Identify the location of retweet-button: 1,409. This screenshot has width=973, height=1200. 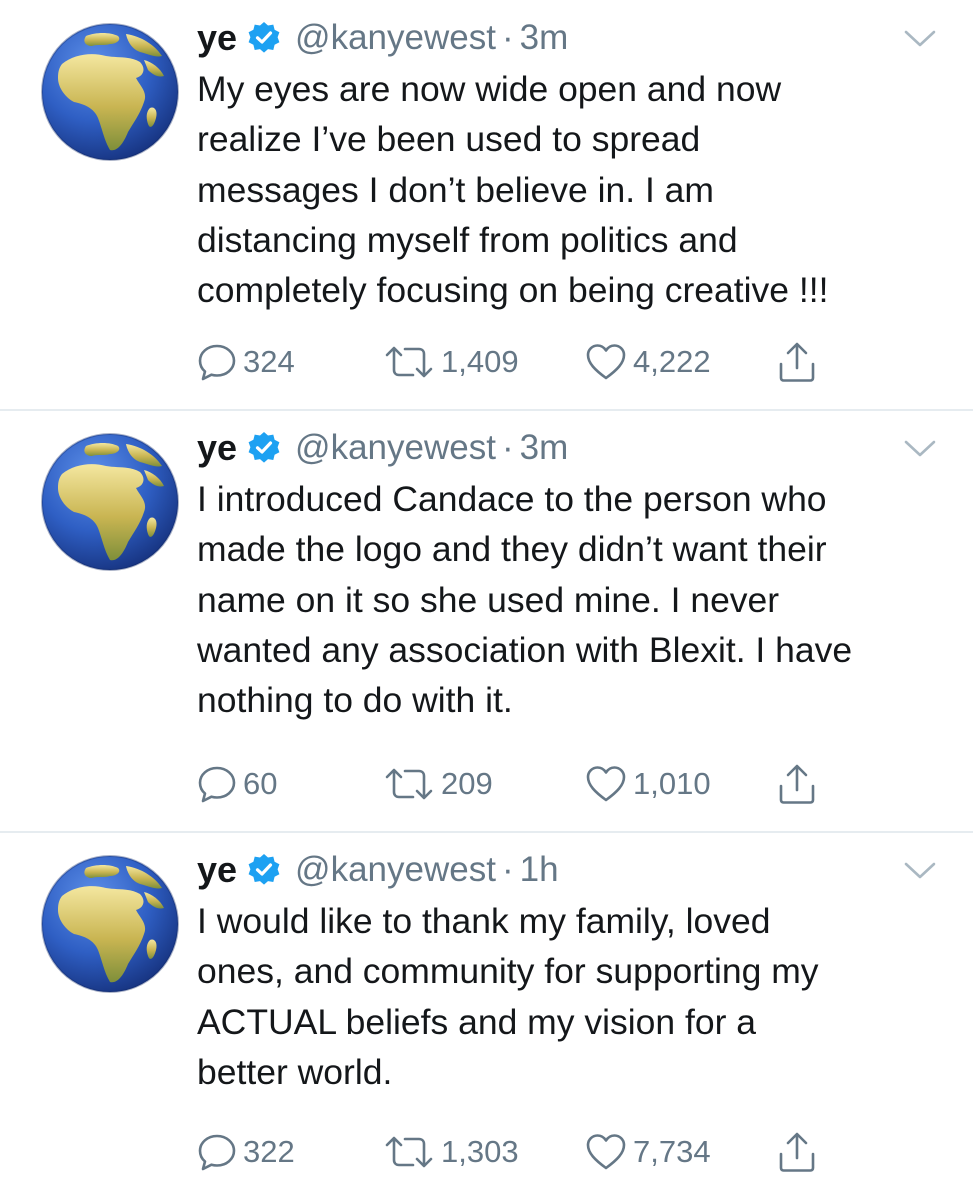
(451, 362).